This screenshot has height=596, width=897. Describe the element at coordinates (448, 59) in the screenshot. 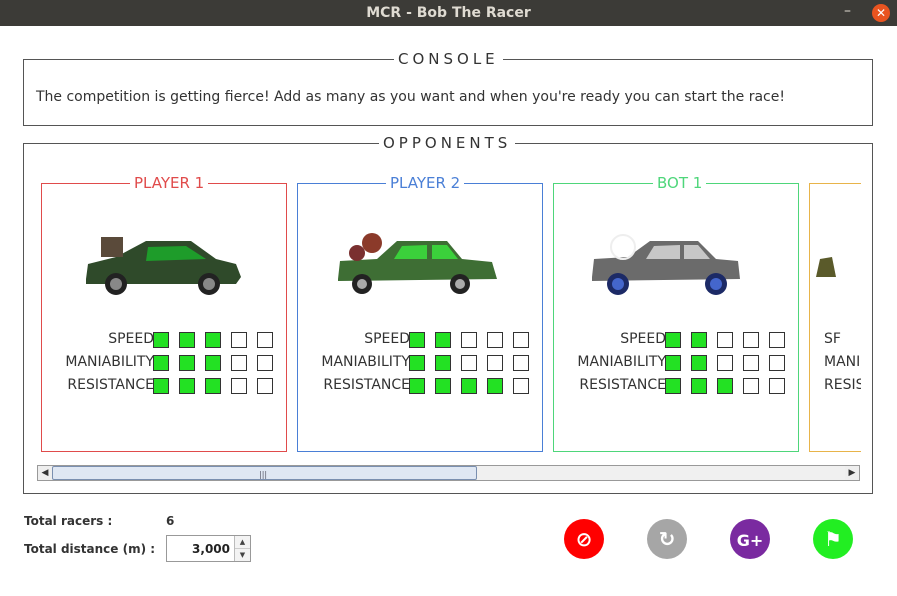

I see `console-legend: CONSOLE` at that location.